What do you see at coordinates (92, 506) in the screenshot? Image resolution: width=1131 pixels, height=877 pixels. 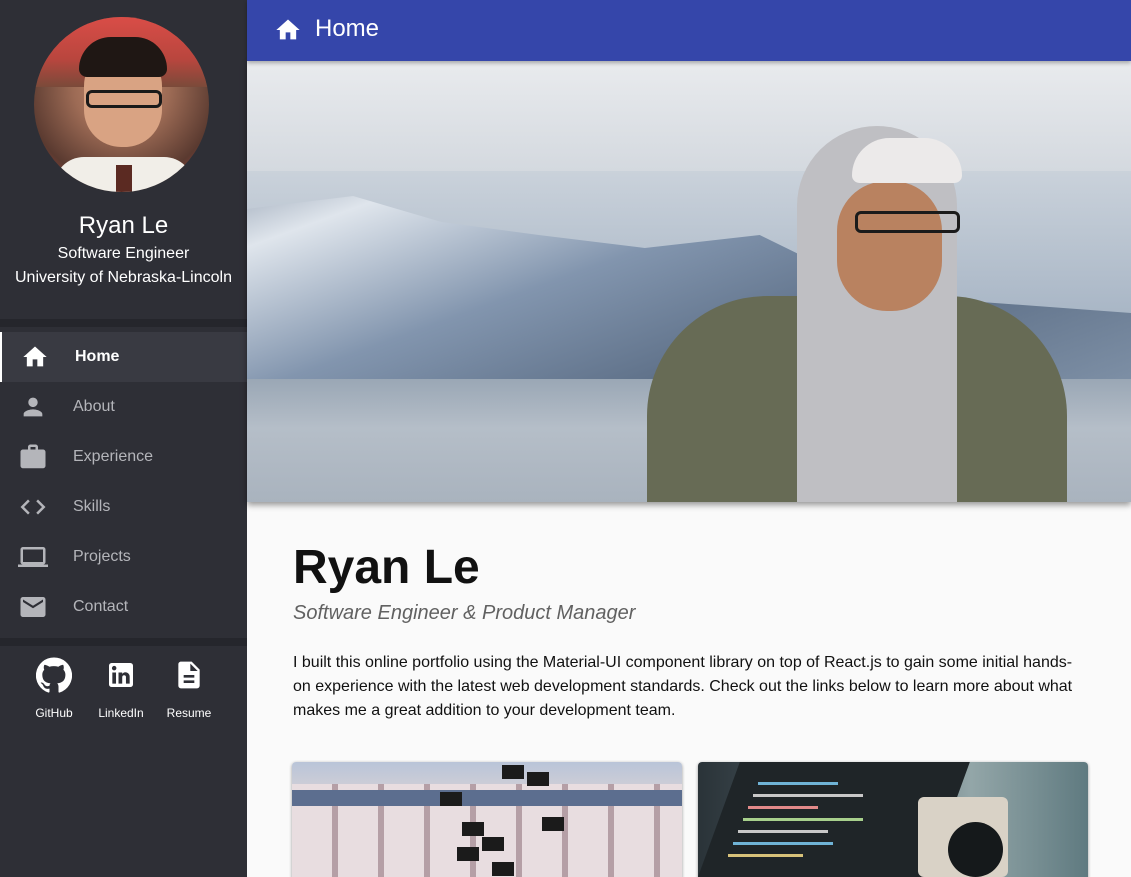 I see `sidebar-item-label: Skills` at bounding box center [92, 506].